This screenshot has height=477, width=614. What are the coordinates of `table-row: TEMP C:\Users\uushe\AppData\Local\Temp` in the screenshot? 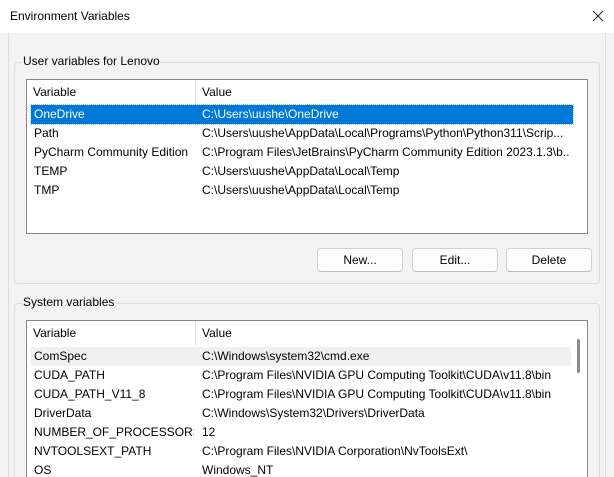 It's located at (302, 171).